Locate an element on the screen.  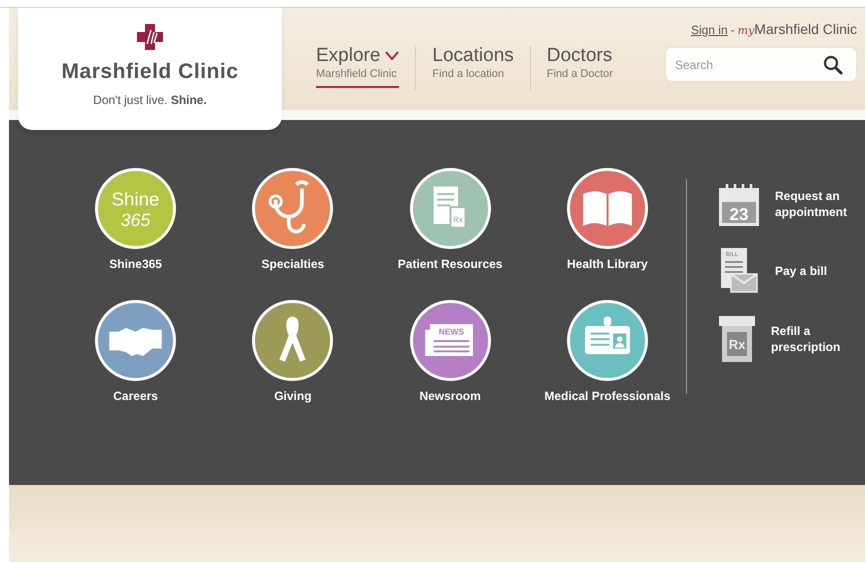
tagline: Don't just live. Shine. is located at coordinates (150, 100).